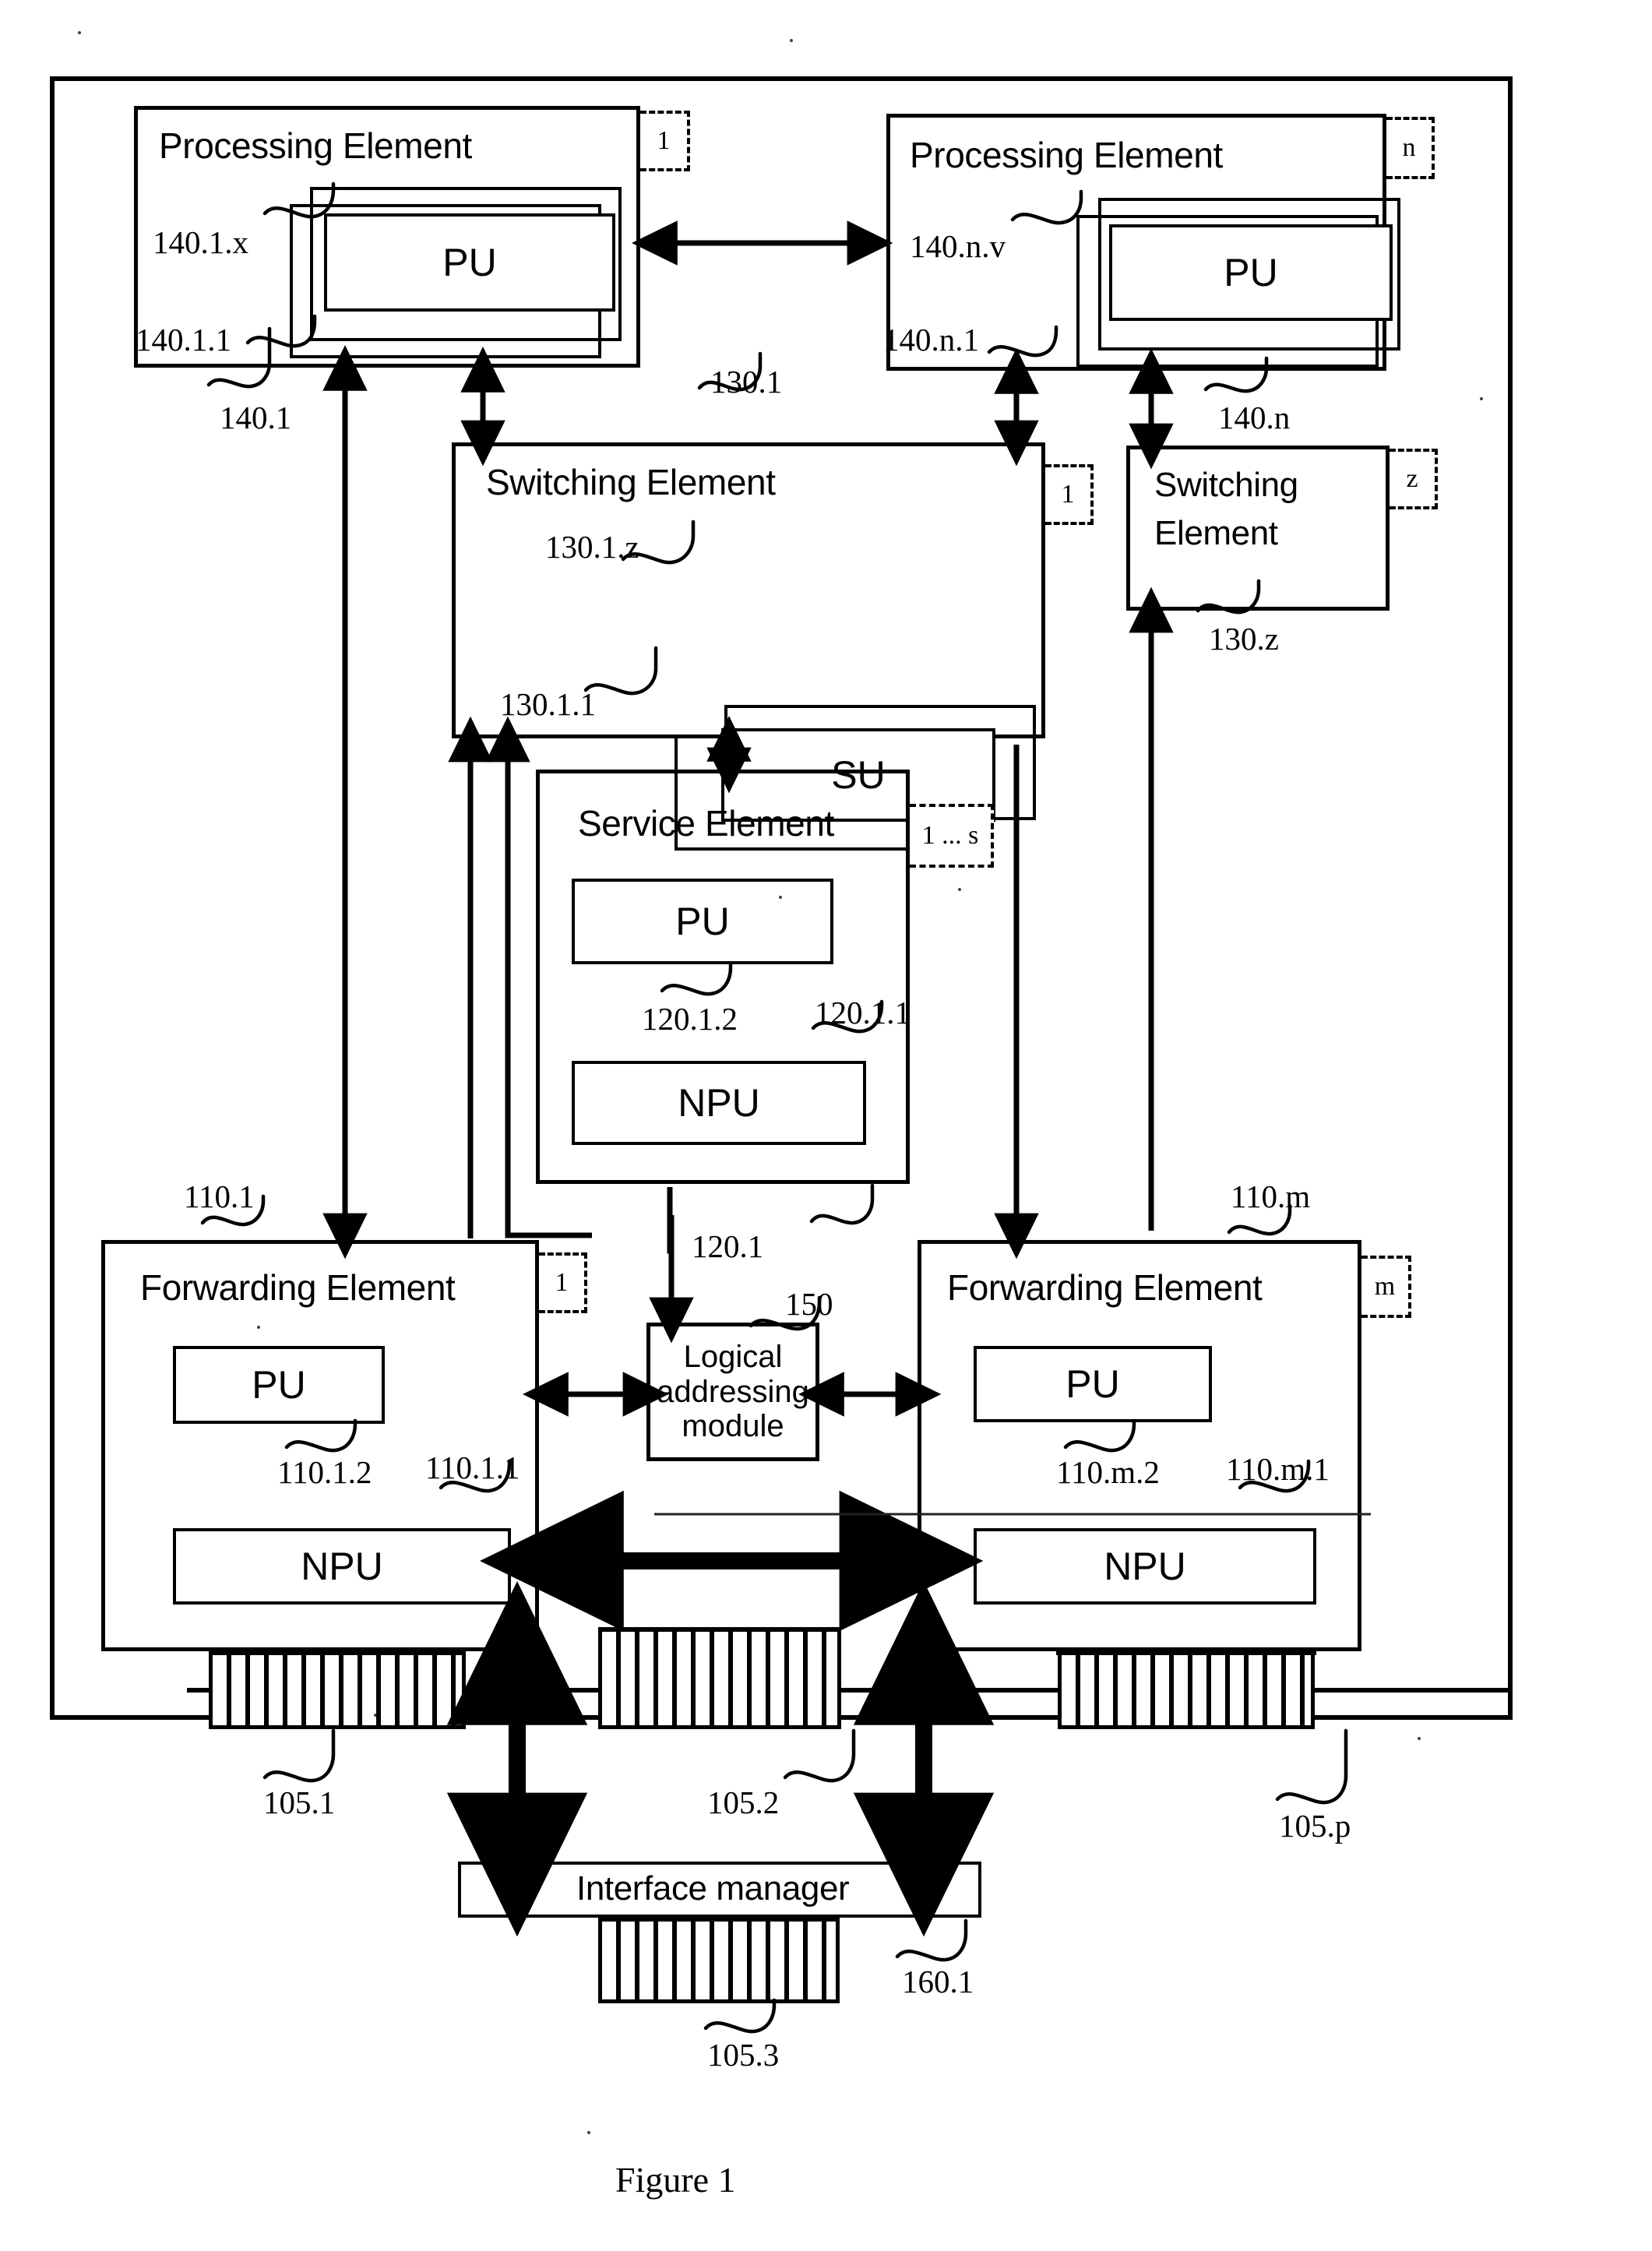 This screenshot has width=1652, height=2251. Describe the element at coordinates (324, 1472) in the screenshot. I see `ref-110-1-2: 110.1.2` at that location.